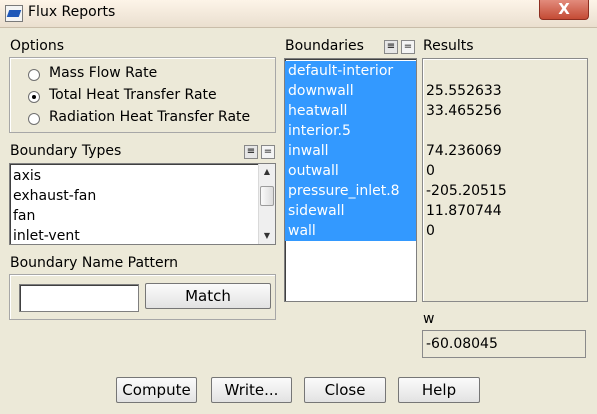  Describe the element at coordinates (350, 71) in the screenshot. I see `list-item: default-interior` at that location.